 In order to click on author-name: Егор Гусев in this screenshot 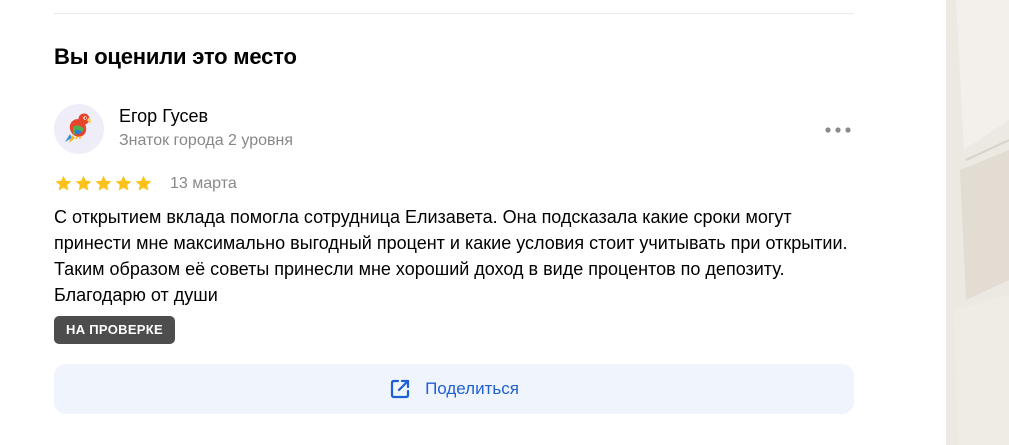, I will do `click(163, 116)`.